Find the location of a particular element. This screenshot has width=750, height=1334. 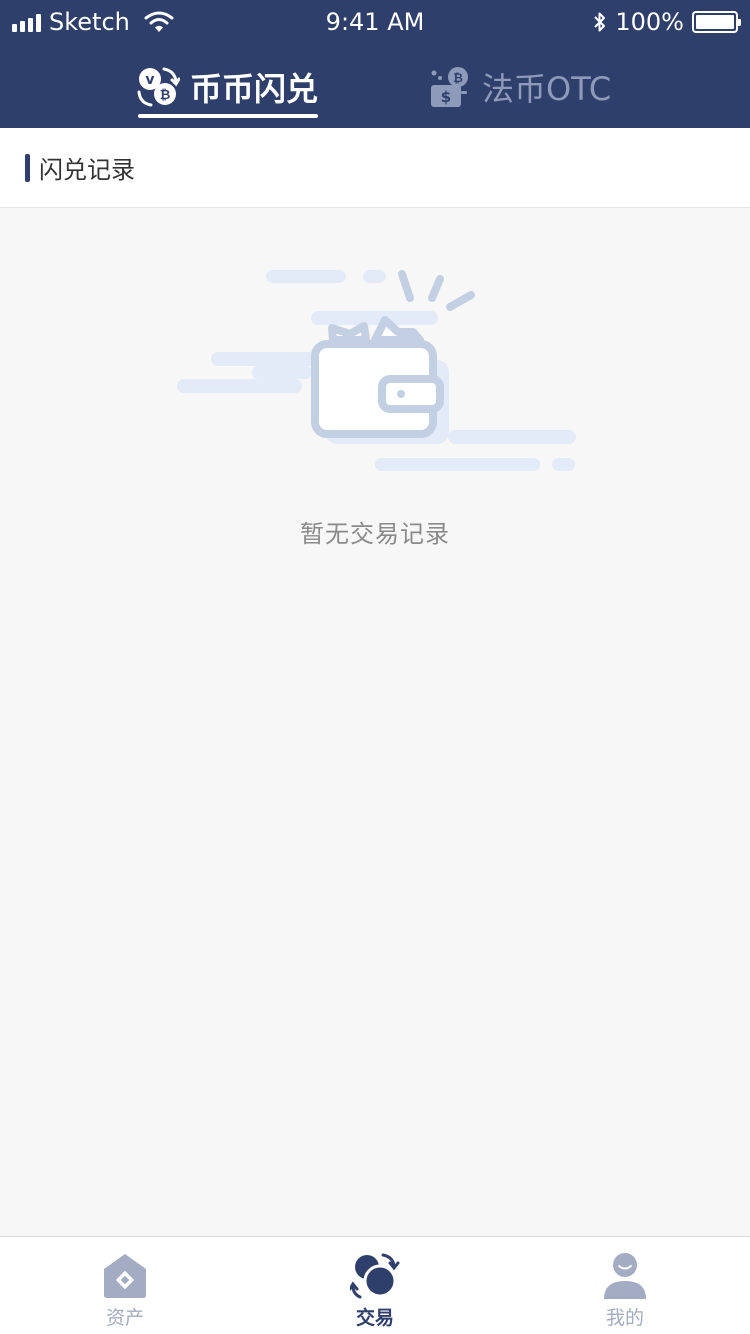

empty-wallet-illustration is located at coordinates (376, 370).